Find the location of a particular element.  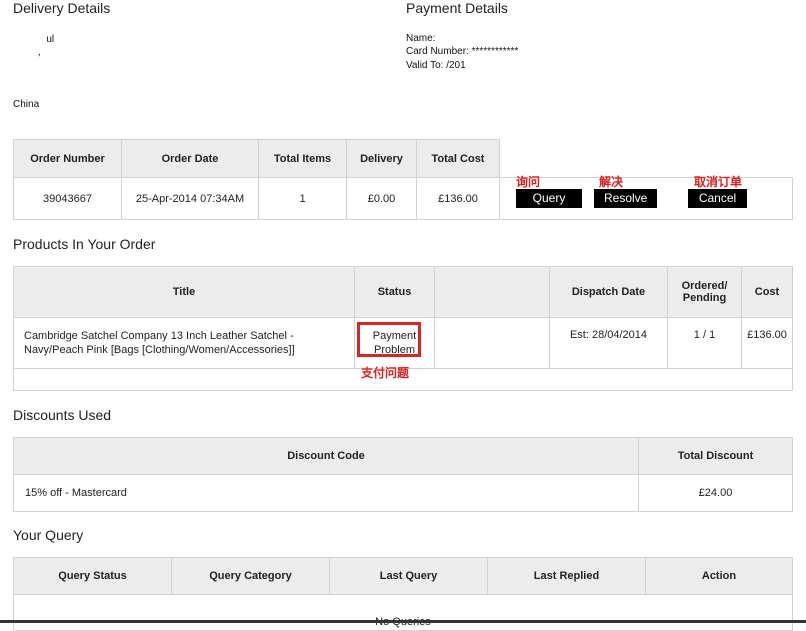

col-total-items: Total Items is located at coordinates (302, 158).